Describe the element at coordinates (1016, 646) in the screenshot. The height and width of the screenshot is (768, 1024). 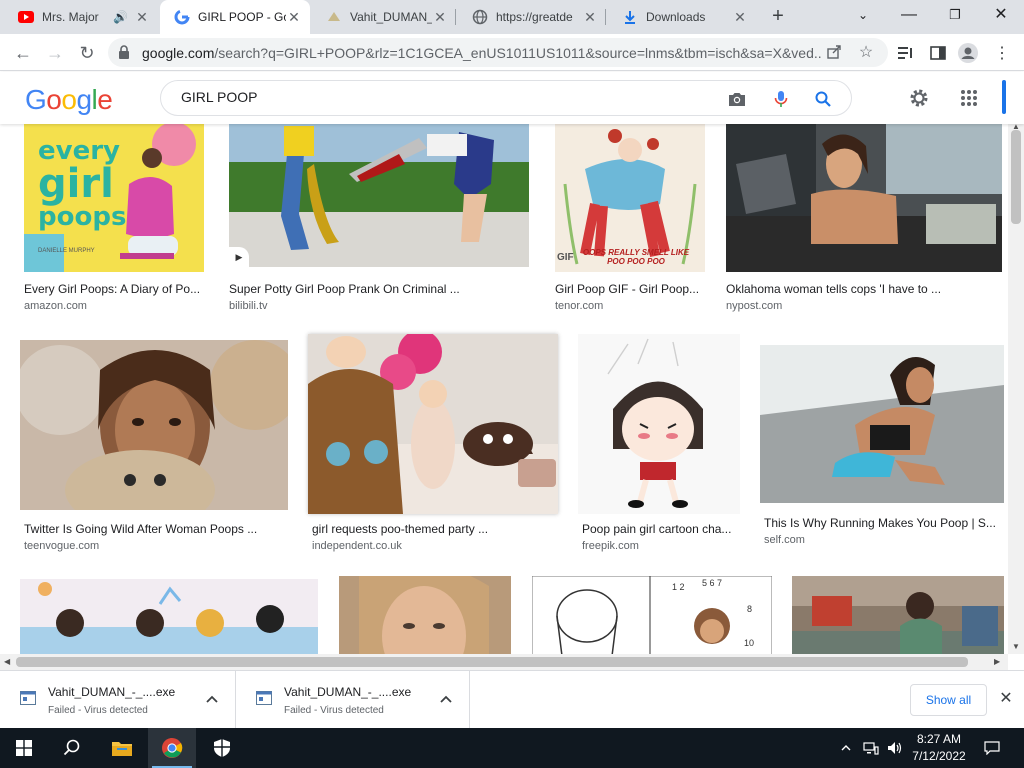
I see `scroll-down-arrow-icon: ▼` at that location.